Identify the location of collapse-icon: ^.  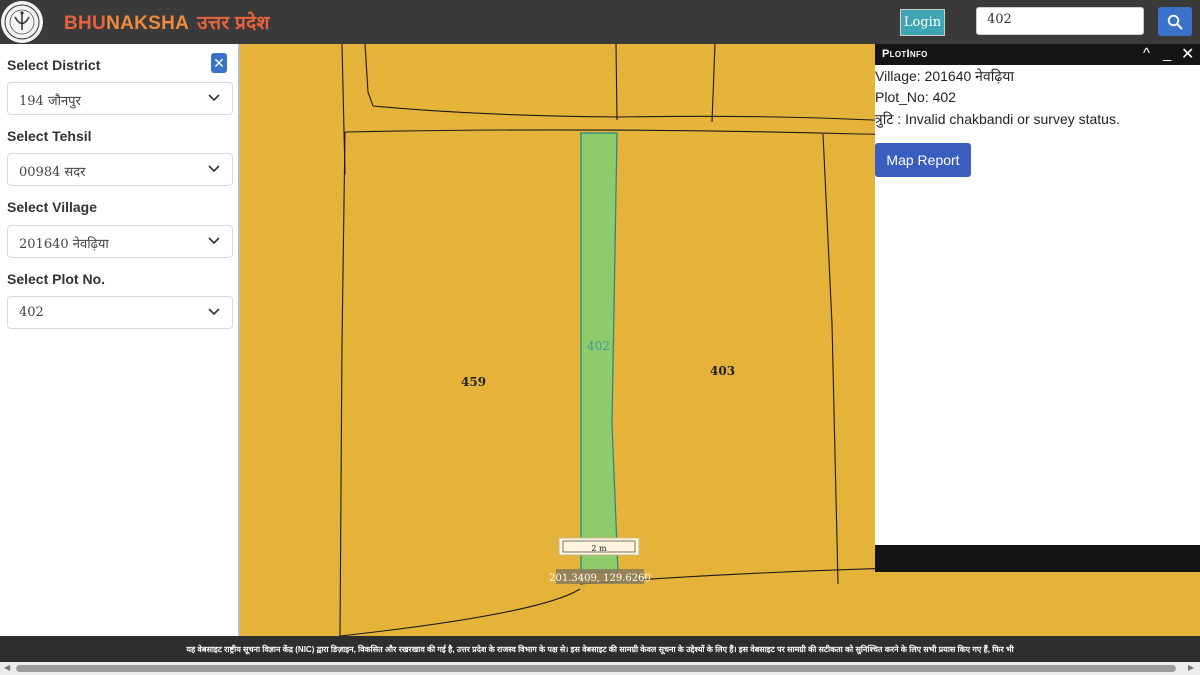
(1146, 53).